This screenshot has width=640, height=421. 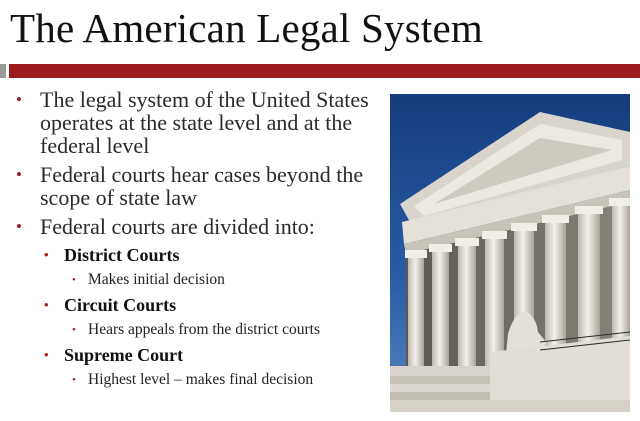 I want to click on court-name: Supreme Court, so click(x=124, y=355).